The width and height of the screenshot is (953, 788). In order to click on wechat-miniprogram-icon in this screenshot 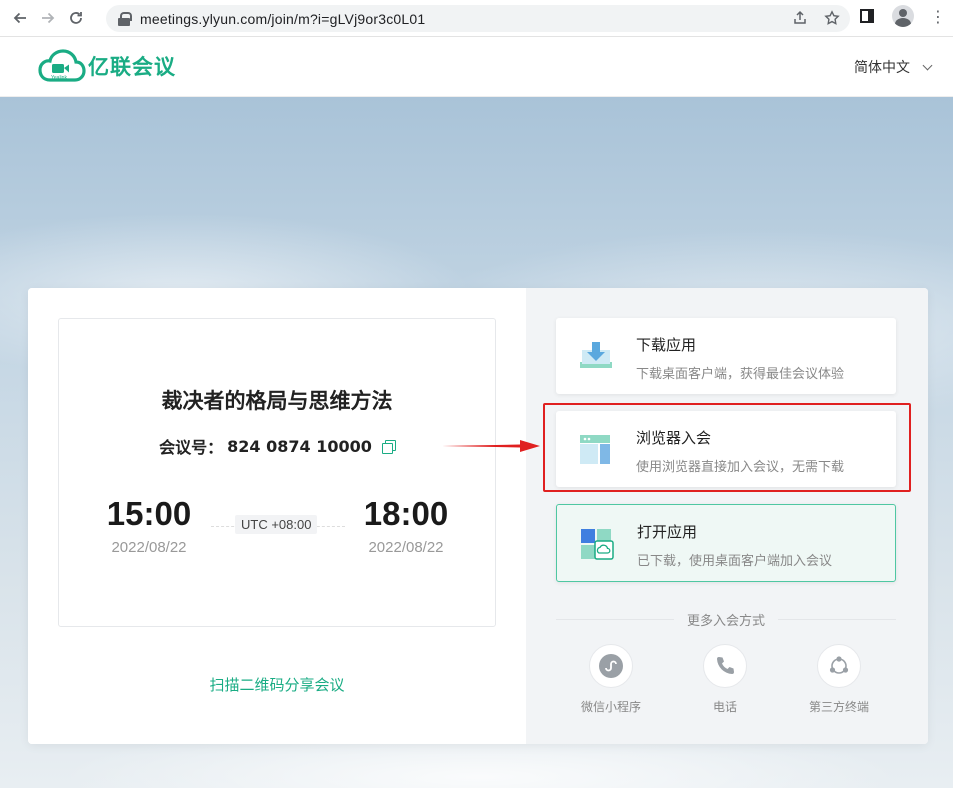, I will do `click(611, 666)`.